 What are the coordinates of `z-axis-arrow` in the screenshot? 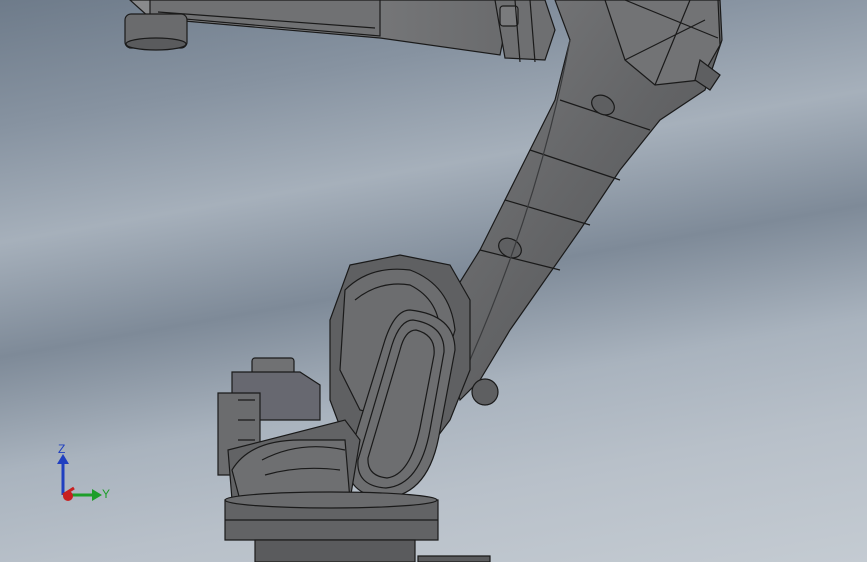 It's located at (63, 474).